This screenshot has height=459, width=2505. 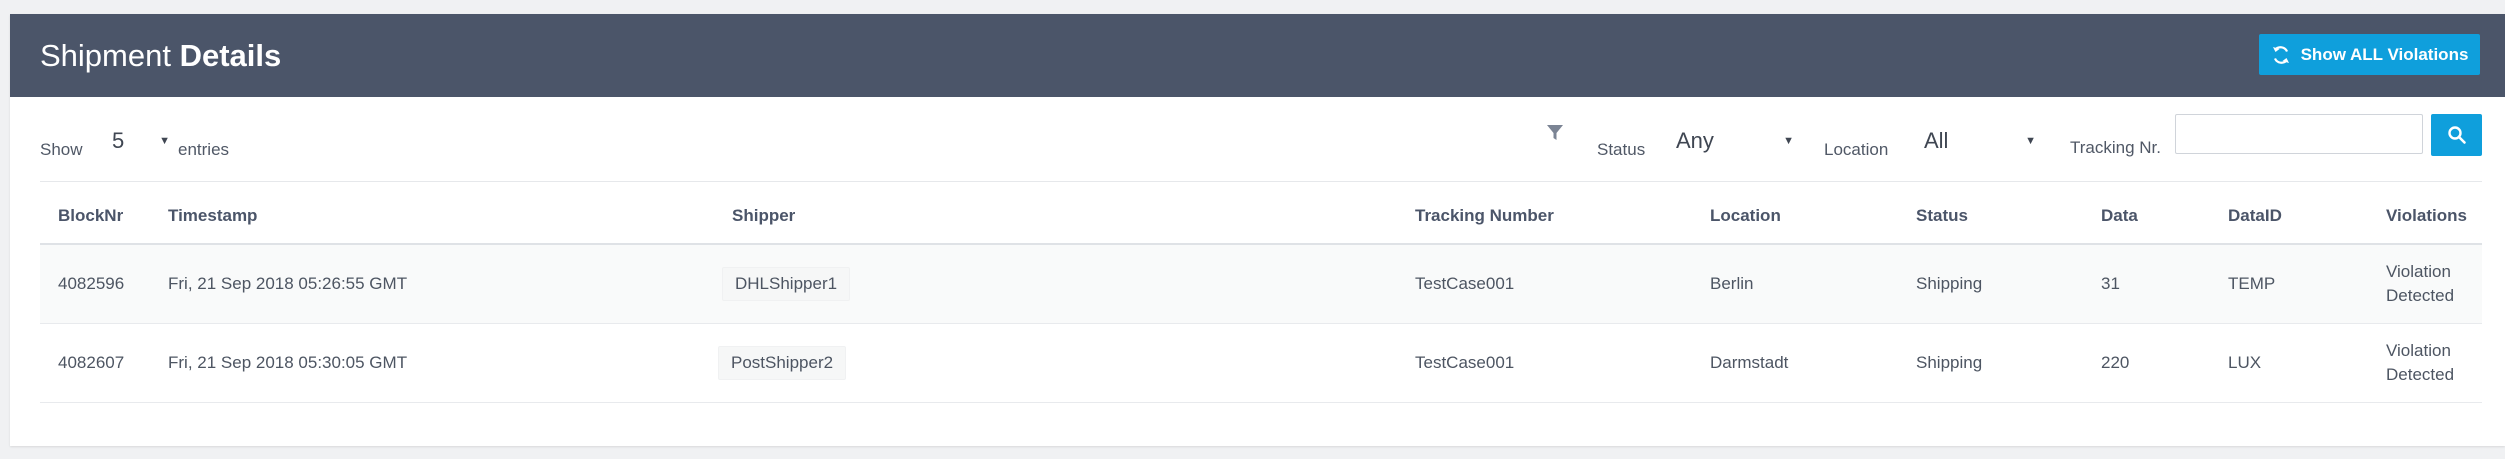 I want to click on status-filter-label: Status, so click(x=1621, y=149).